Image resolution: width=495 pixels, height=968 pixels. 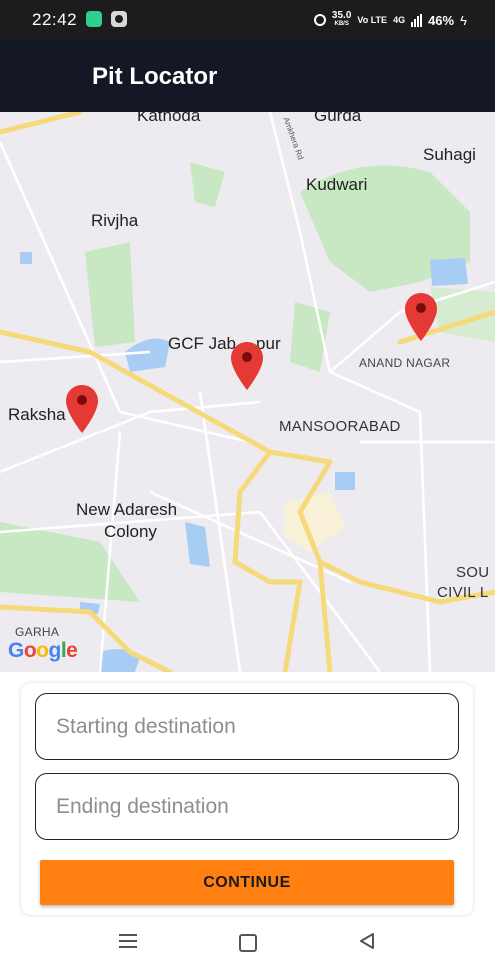 I want to click on app-bar: Pit Locator, so click(x=247, y=76).